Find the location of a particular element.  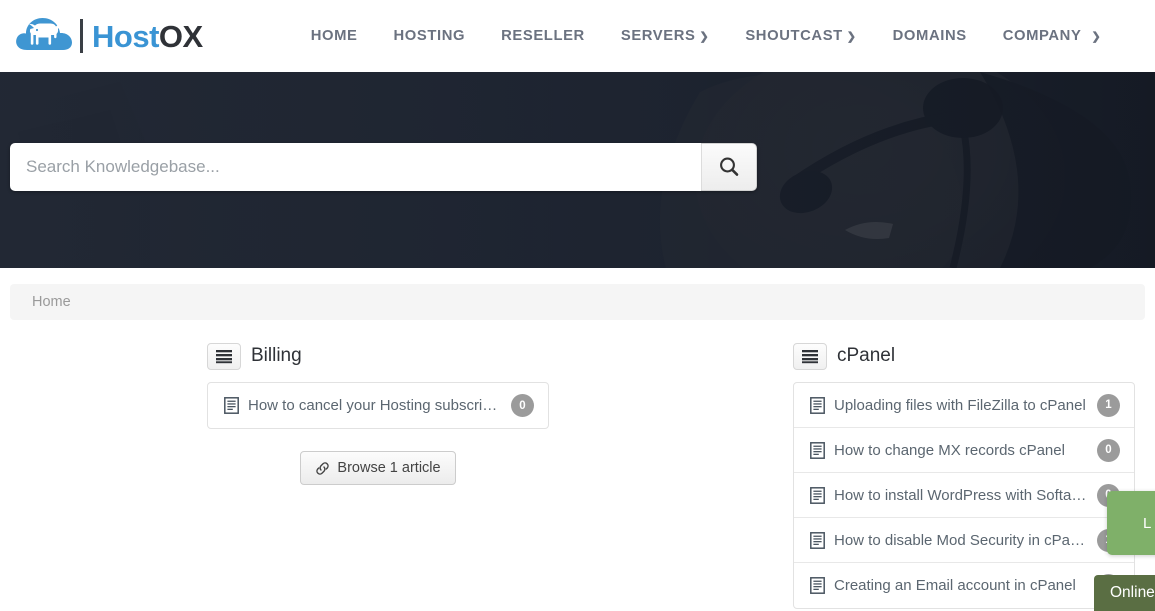

brand-wordmark: HostOX is located at coordinates (147, 36).